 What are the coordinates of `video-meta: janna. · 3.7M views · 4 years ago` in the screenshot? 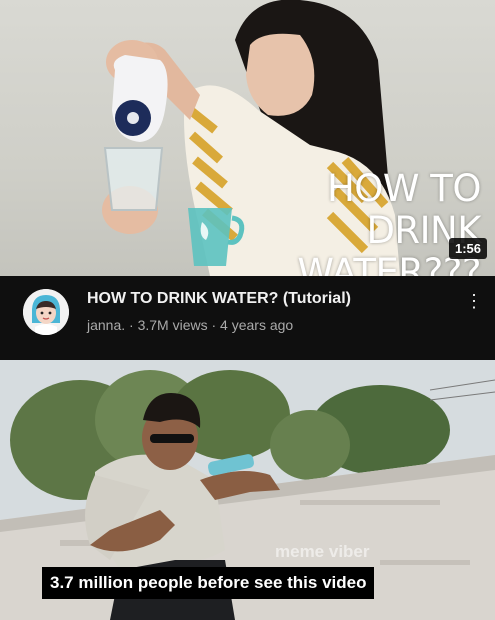 It's located at (190, 325).